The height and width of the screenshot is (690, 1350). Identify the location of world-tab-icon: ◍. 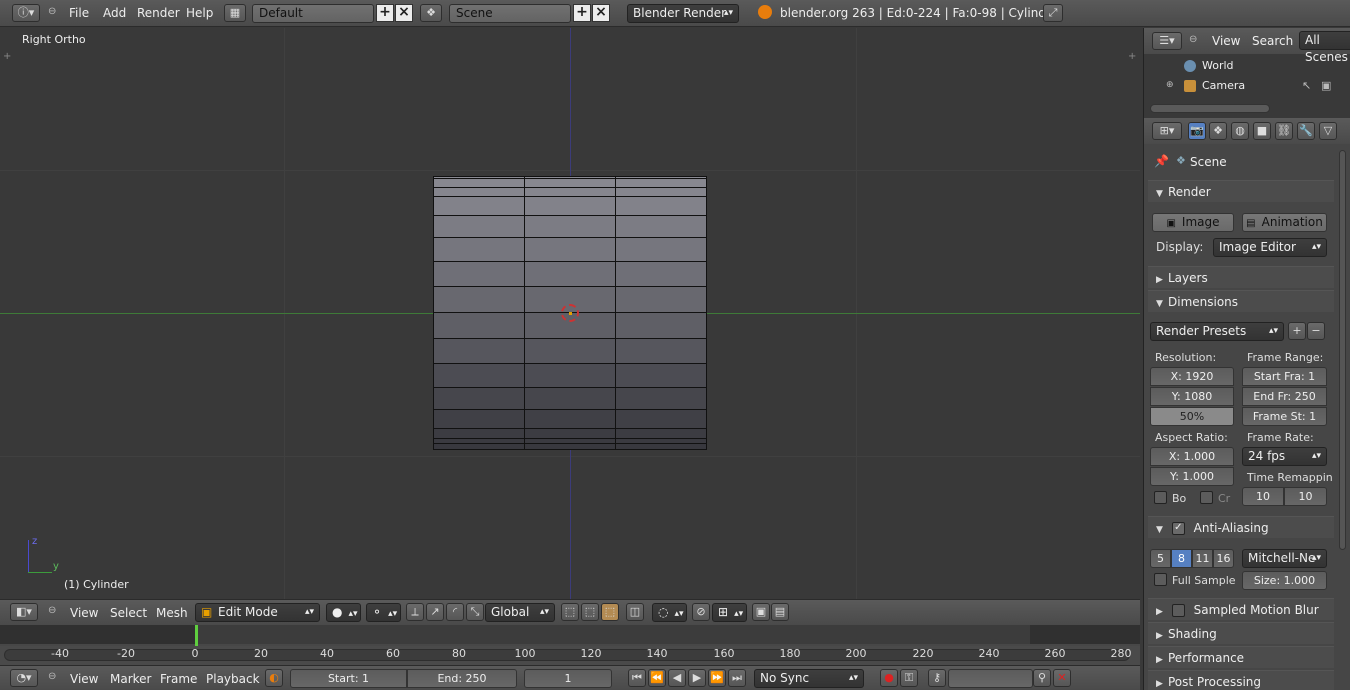
(1240, 131).